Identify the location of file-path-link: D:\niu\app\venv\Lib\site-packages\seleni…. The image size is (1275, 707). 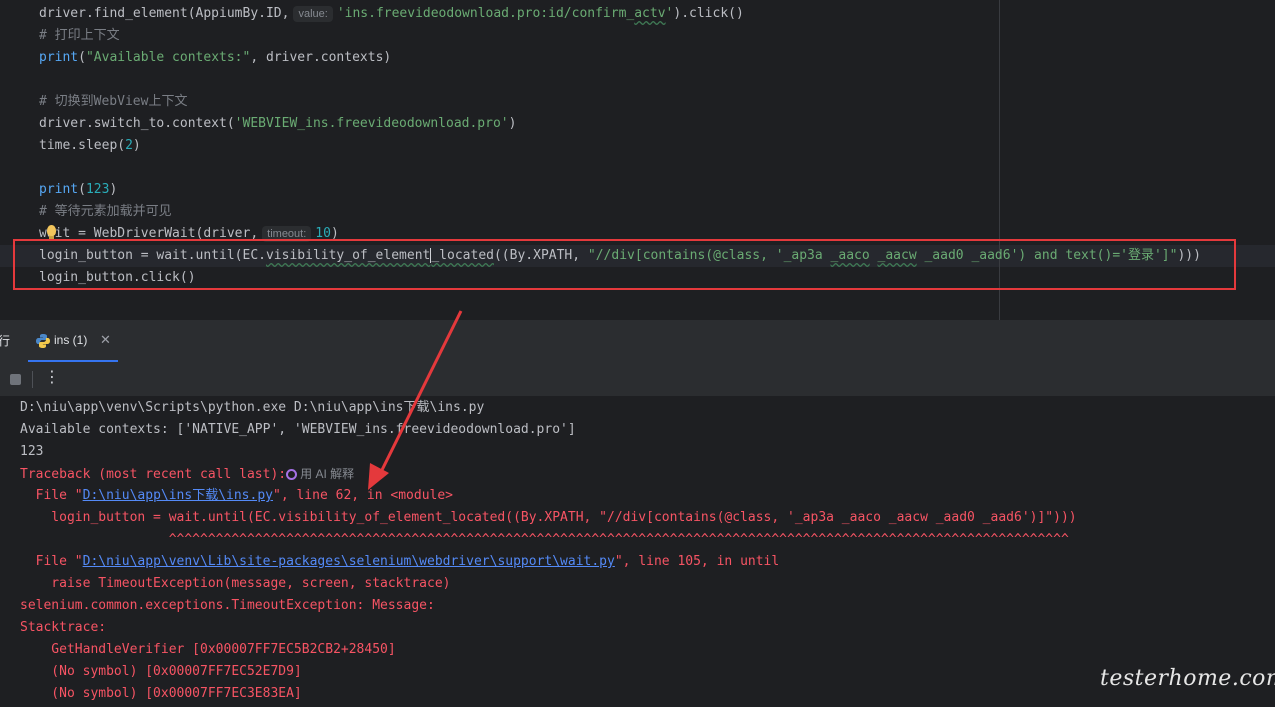
(349, 561).